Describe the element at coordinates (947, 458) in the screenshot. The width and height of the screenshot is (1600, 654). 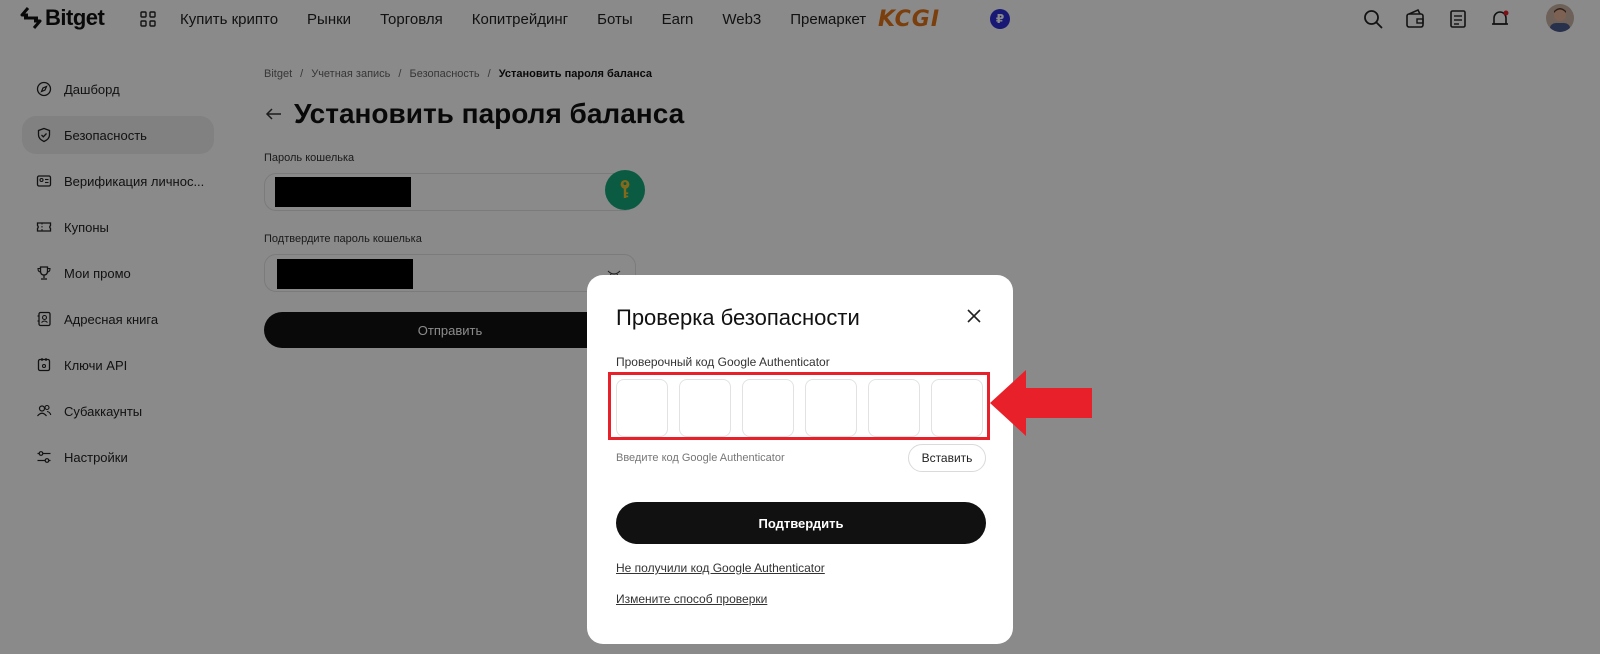
I see `paste-button: Вставить` at that location.